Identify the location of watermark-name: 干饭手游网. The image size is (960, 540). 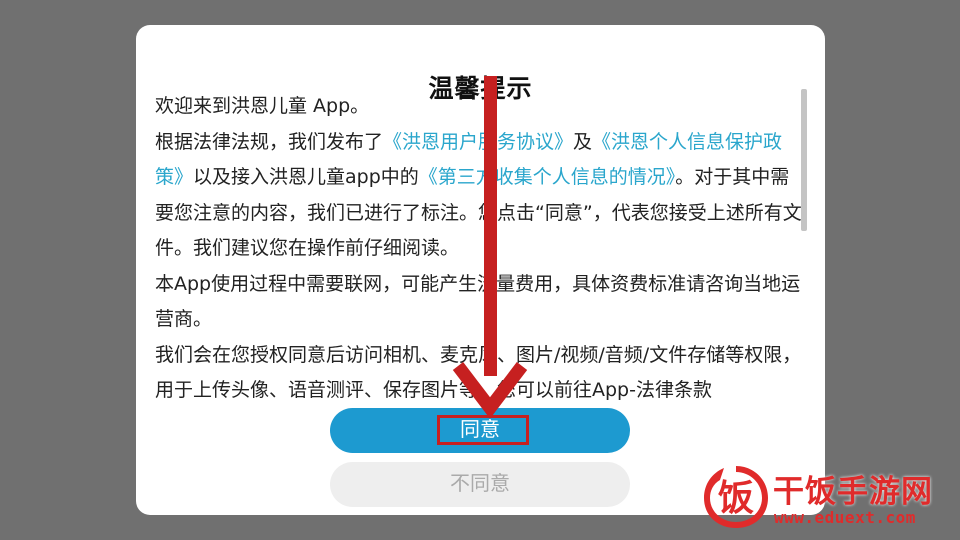
(853, 492).